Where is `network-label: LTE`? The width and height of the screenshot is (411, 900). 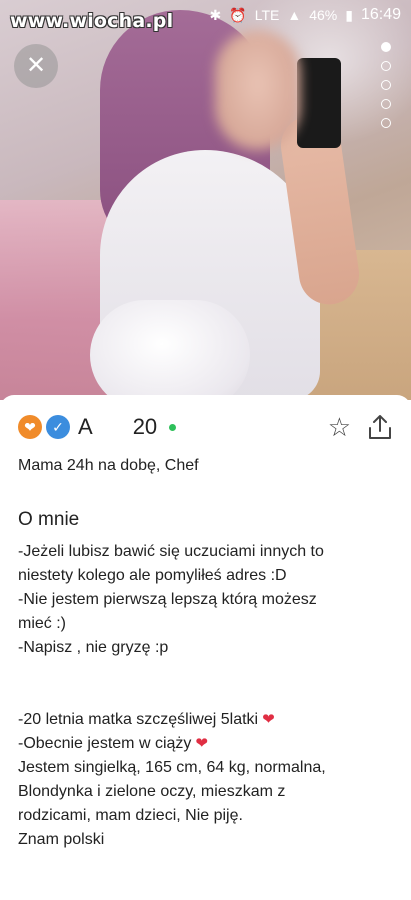 network-label: LTE is located at coordinates (267, 15).